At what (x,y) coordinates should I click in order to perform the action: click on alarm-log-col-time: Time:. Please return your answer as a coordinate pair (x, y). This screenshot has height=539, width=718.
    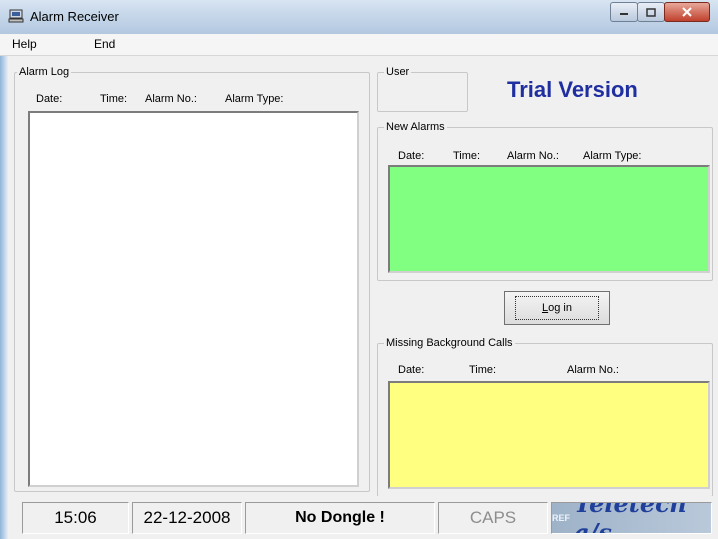
    Looking at the image, I should click on (114, 99).